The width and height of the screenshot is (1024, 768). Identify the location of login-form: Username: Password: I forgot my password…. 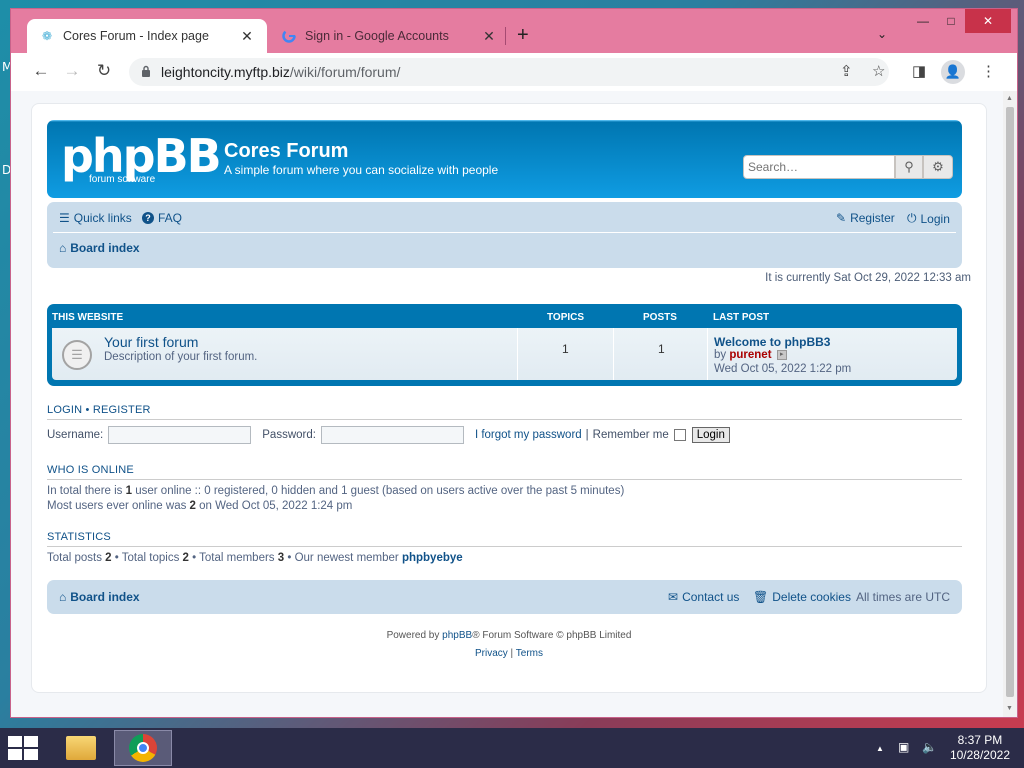
(504, 435).